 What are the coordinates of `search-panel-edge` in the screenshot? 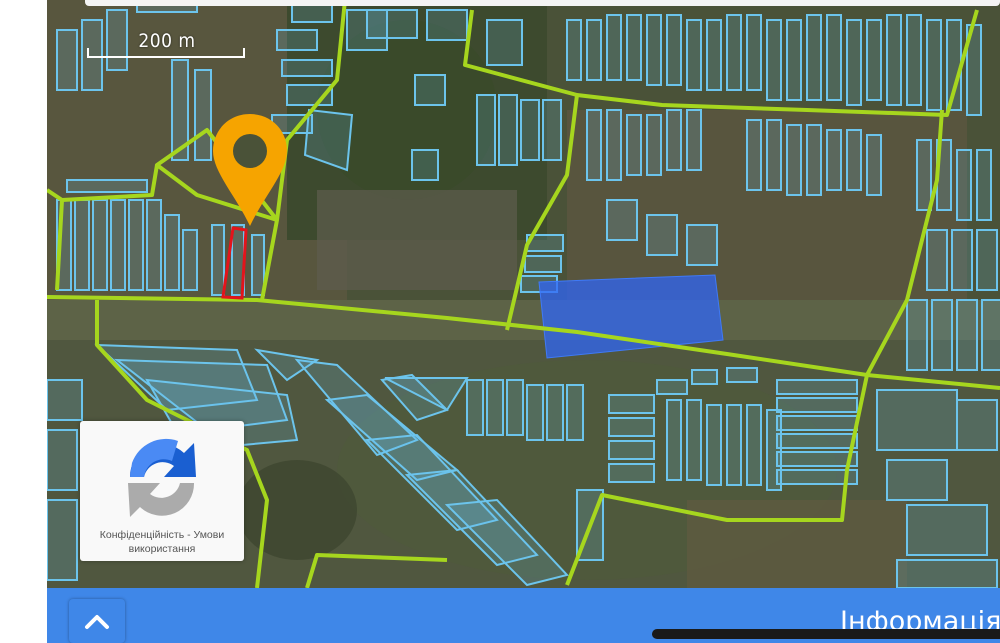 It's located at (542, 3).